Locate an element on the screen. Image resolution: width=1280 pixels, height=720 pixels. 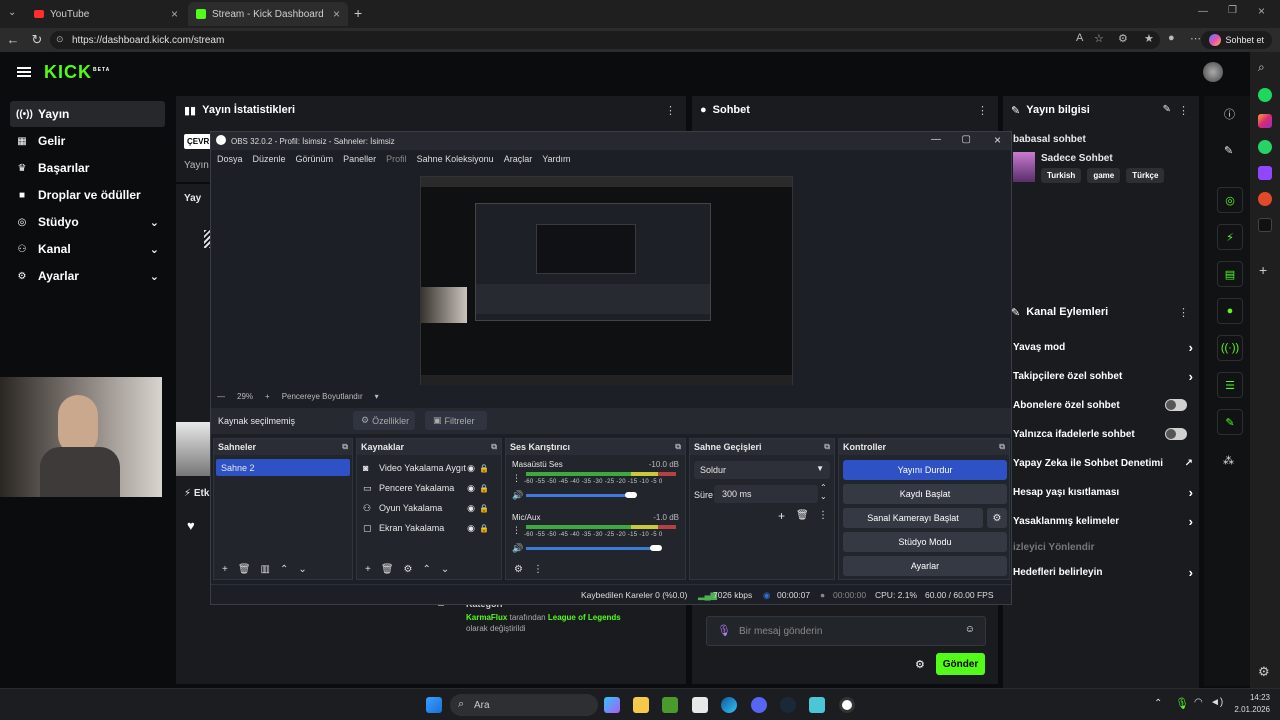
properties-button: ⚙ Özellikler is located at coordinates (384, 420).